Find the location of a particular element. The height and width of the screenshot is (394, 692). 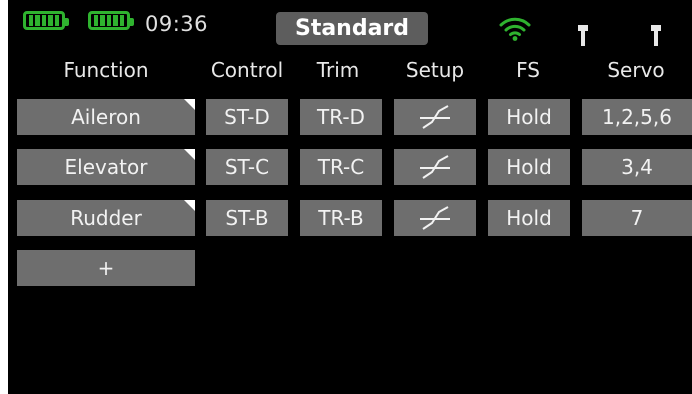

function-label: Aileron is located at coordinates (106, 117).